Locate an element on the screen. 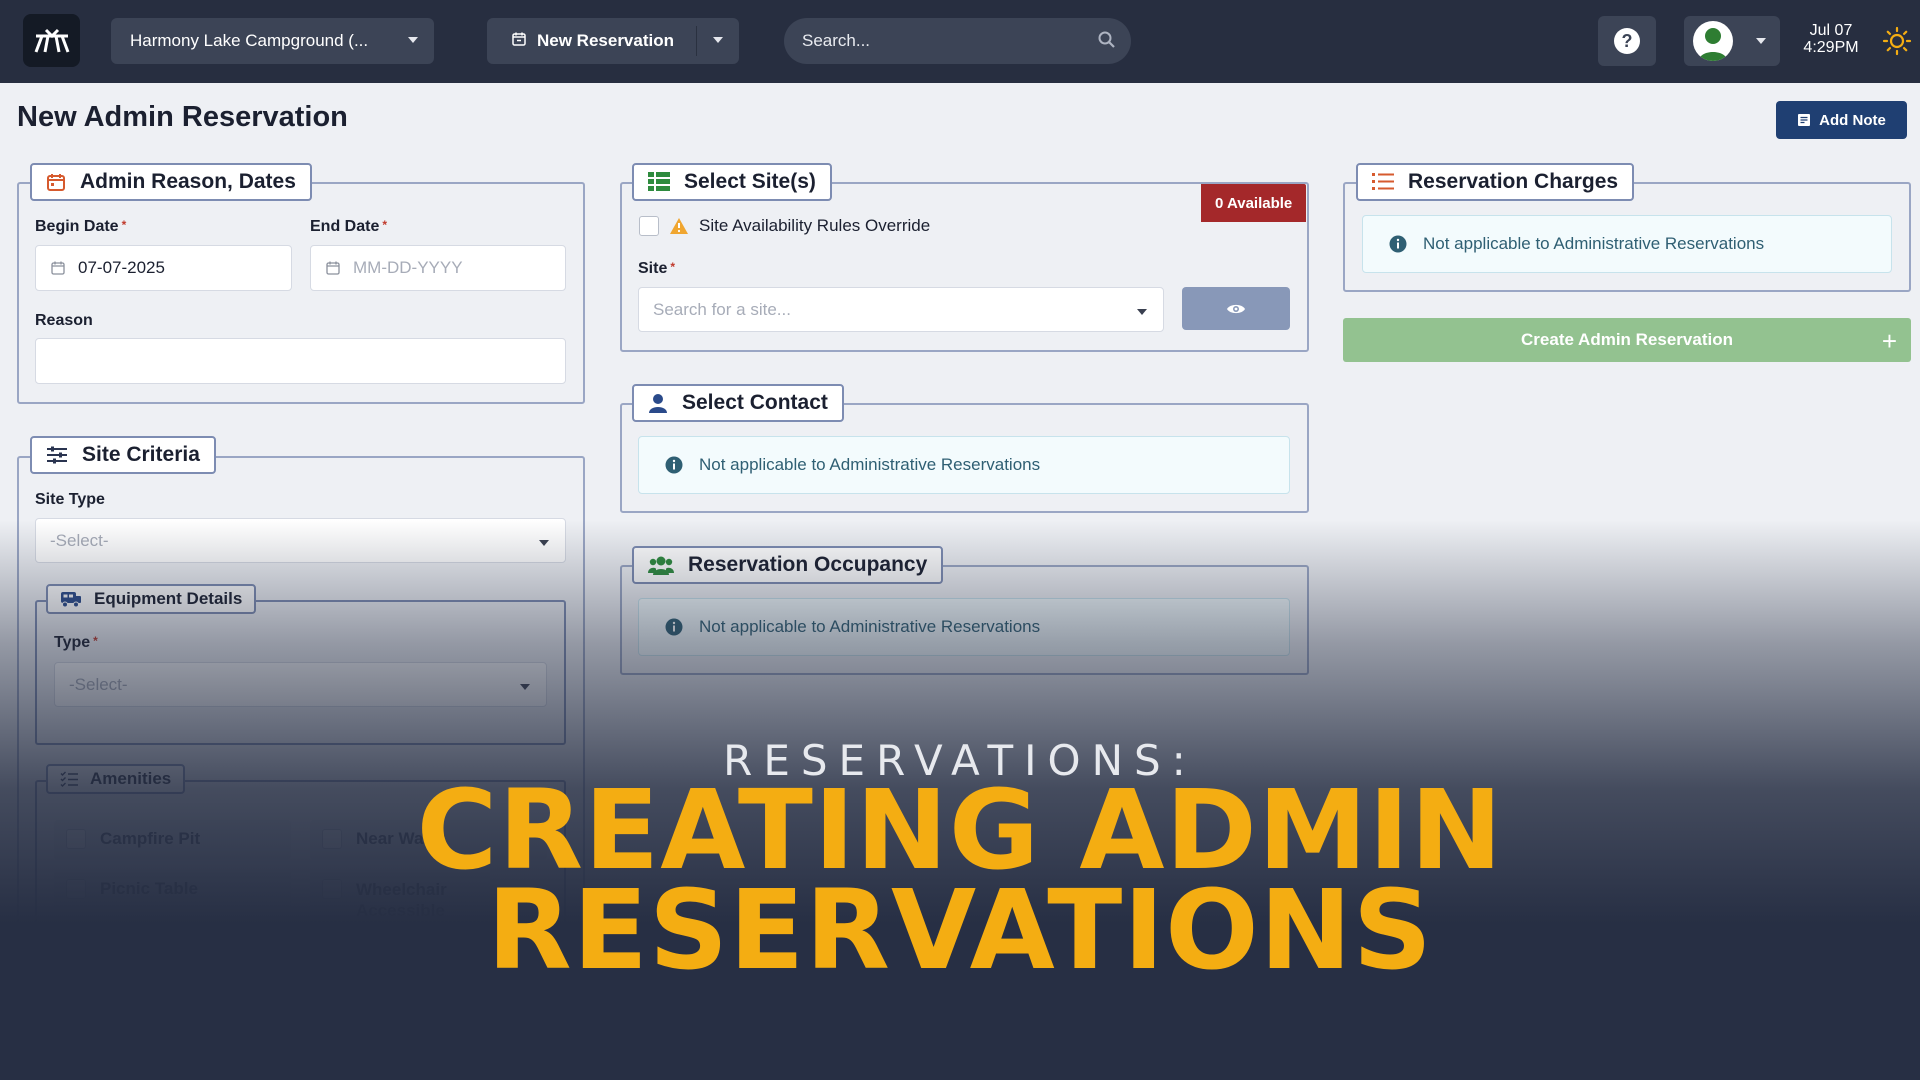 The image size is (1920, 1080). begin-date-label: Begin Date * is located at coordinates (81, 226).